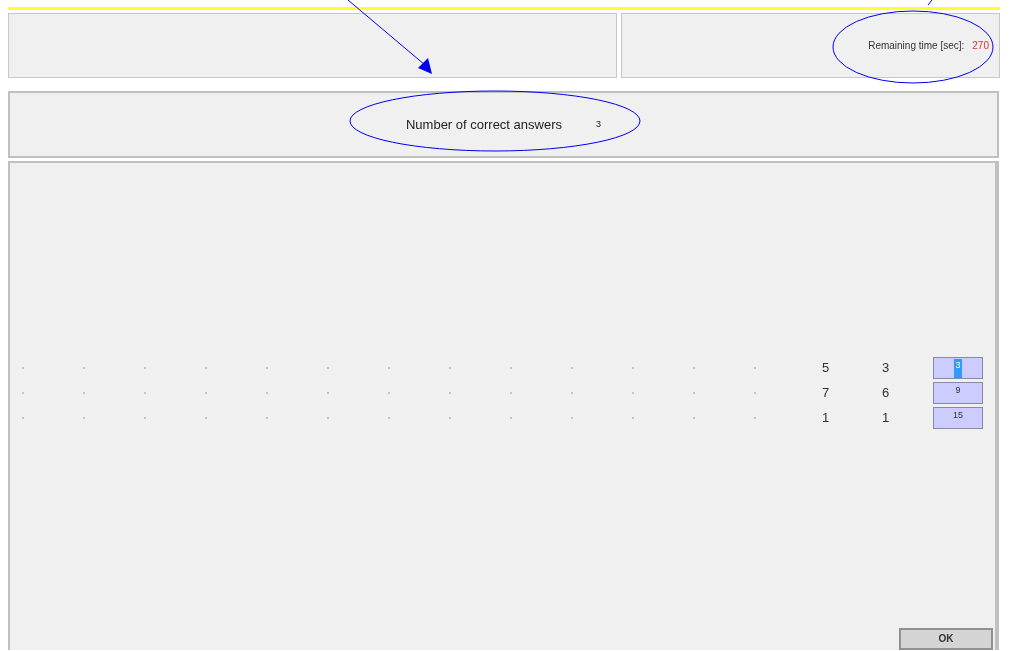  What do you see at coordinates (980, 46) in the screenshot?
I see `timer-value: 270` at bounding box center [980, 46].